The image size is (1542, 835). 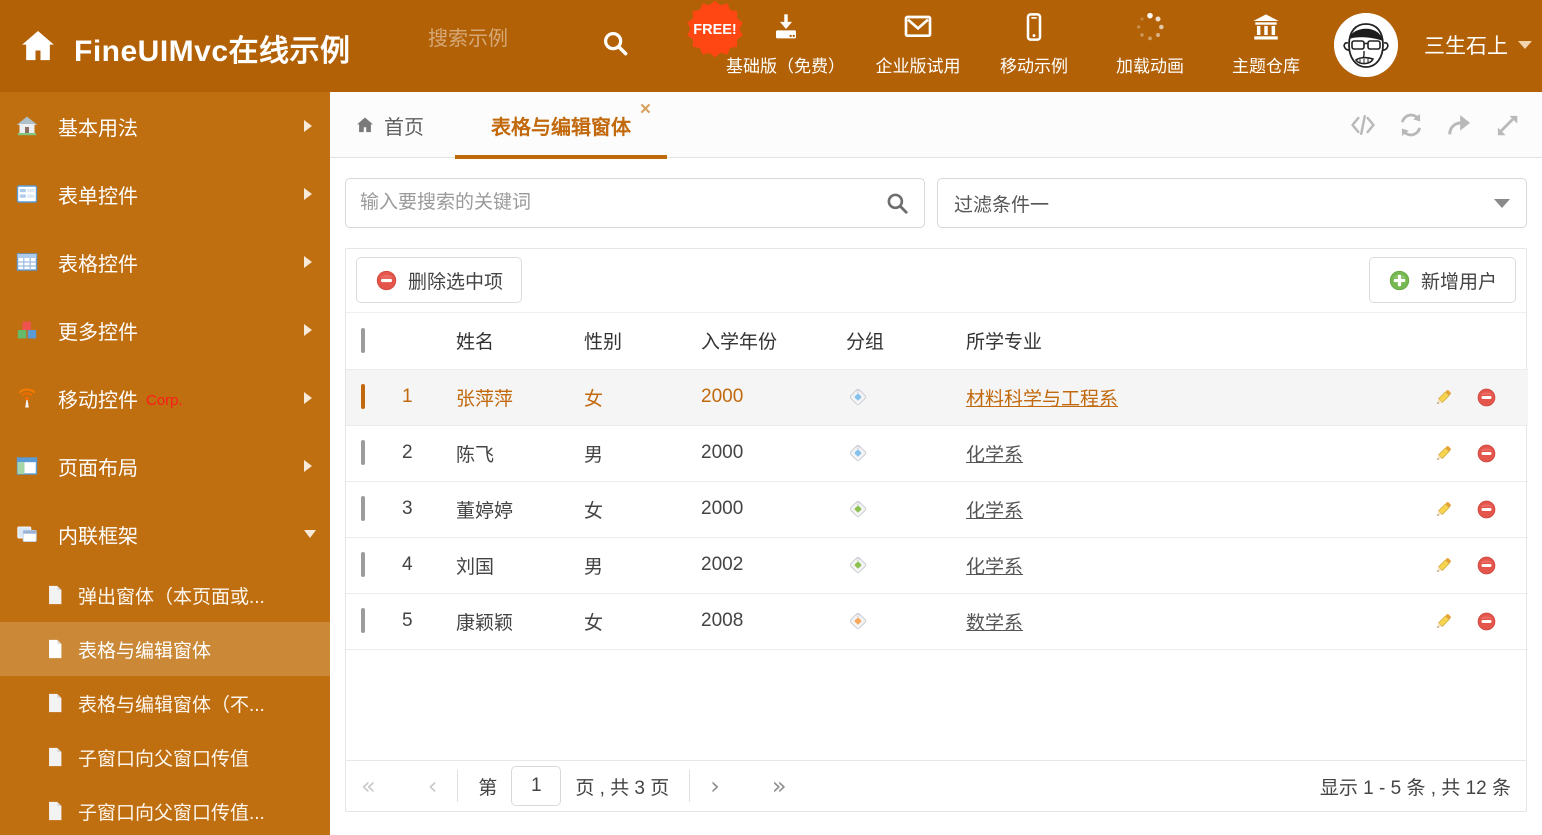 What do you see at coordinates (165, 757) in the screenshot?
I see `sidebar-subitem-child-to-parent: 子窗口向父窗口传值` at bounding box center [165, 757].